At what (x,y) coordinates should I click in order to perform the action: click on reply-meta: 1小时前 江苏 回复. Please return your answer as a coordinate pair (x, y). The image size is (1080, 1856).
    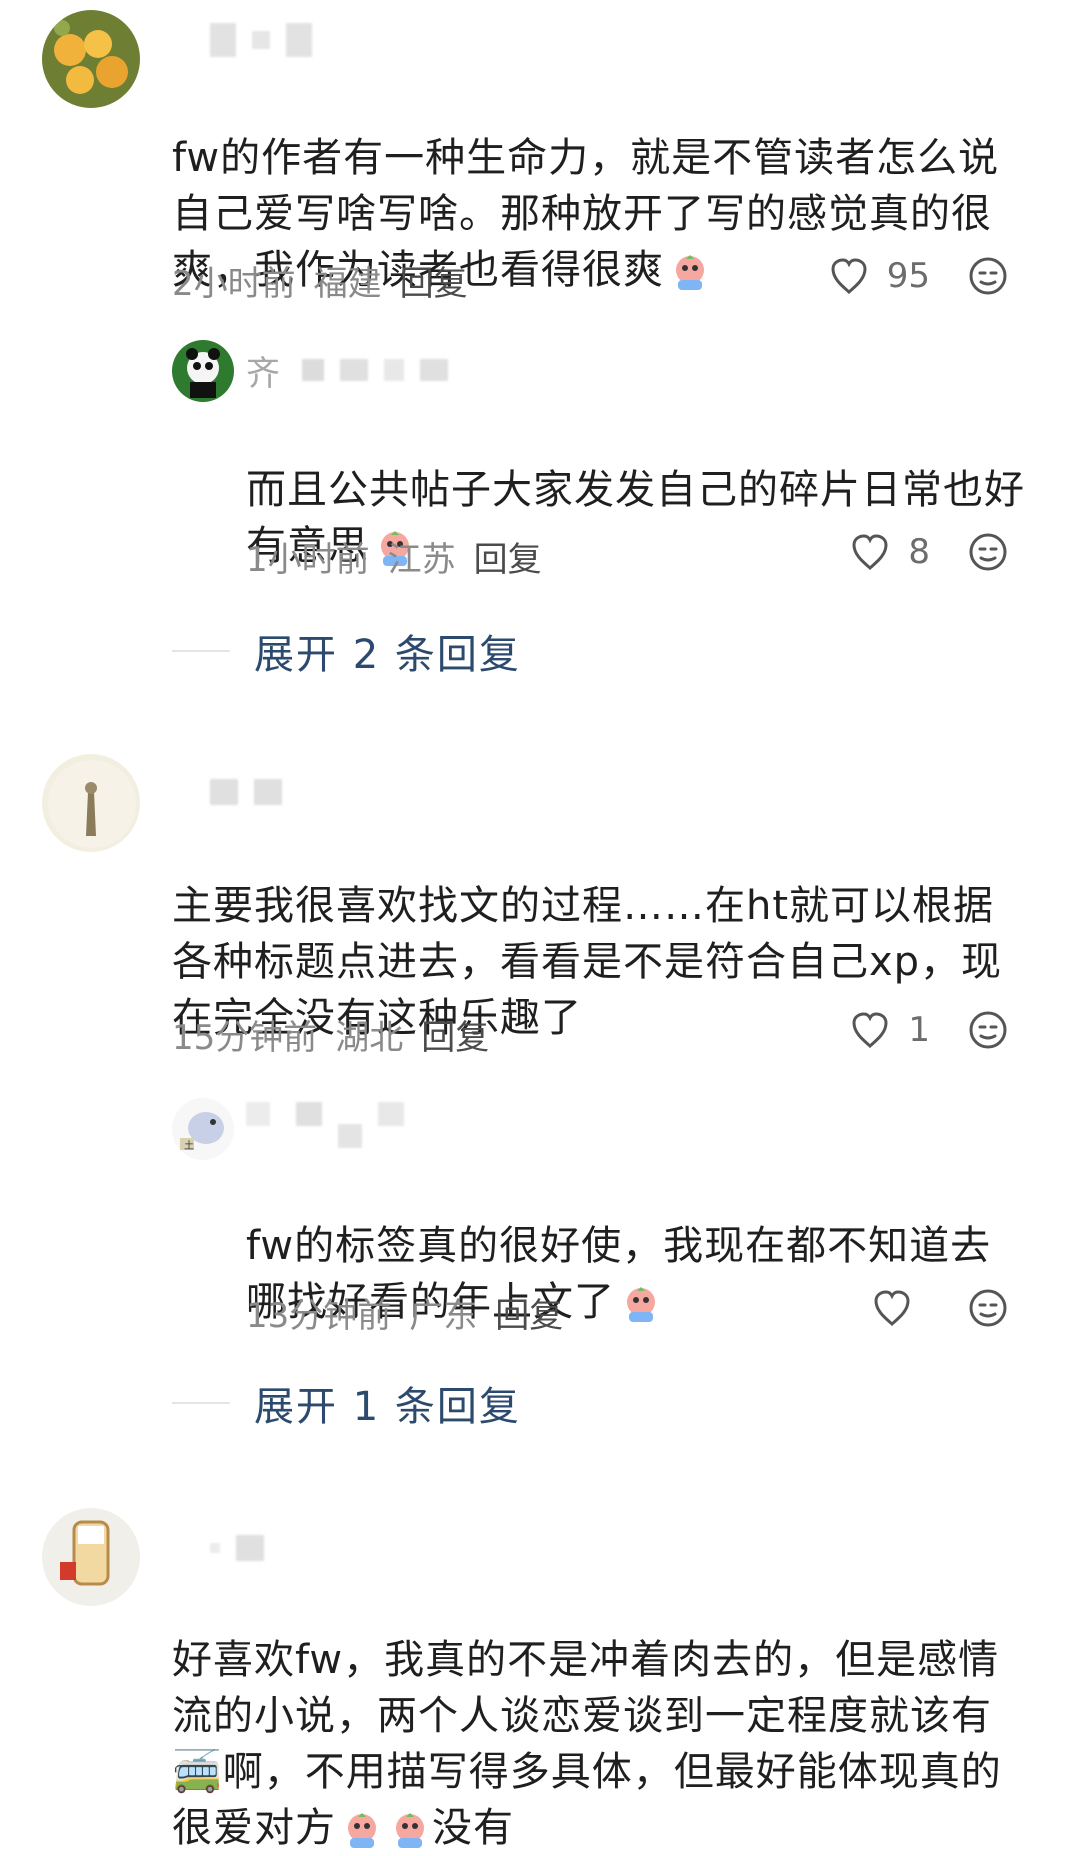
    Looking at the image, I should click on (394, 556).